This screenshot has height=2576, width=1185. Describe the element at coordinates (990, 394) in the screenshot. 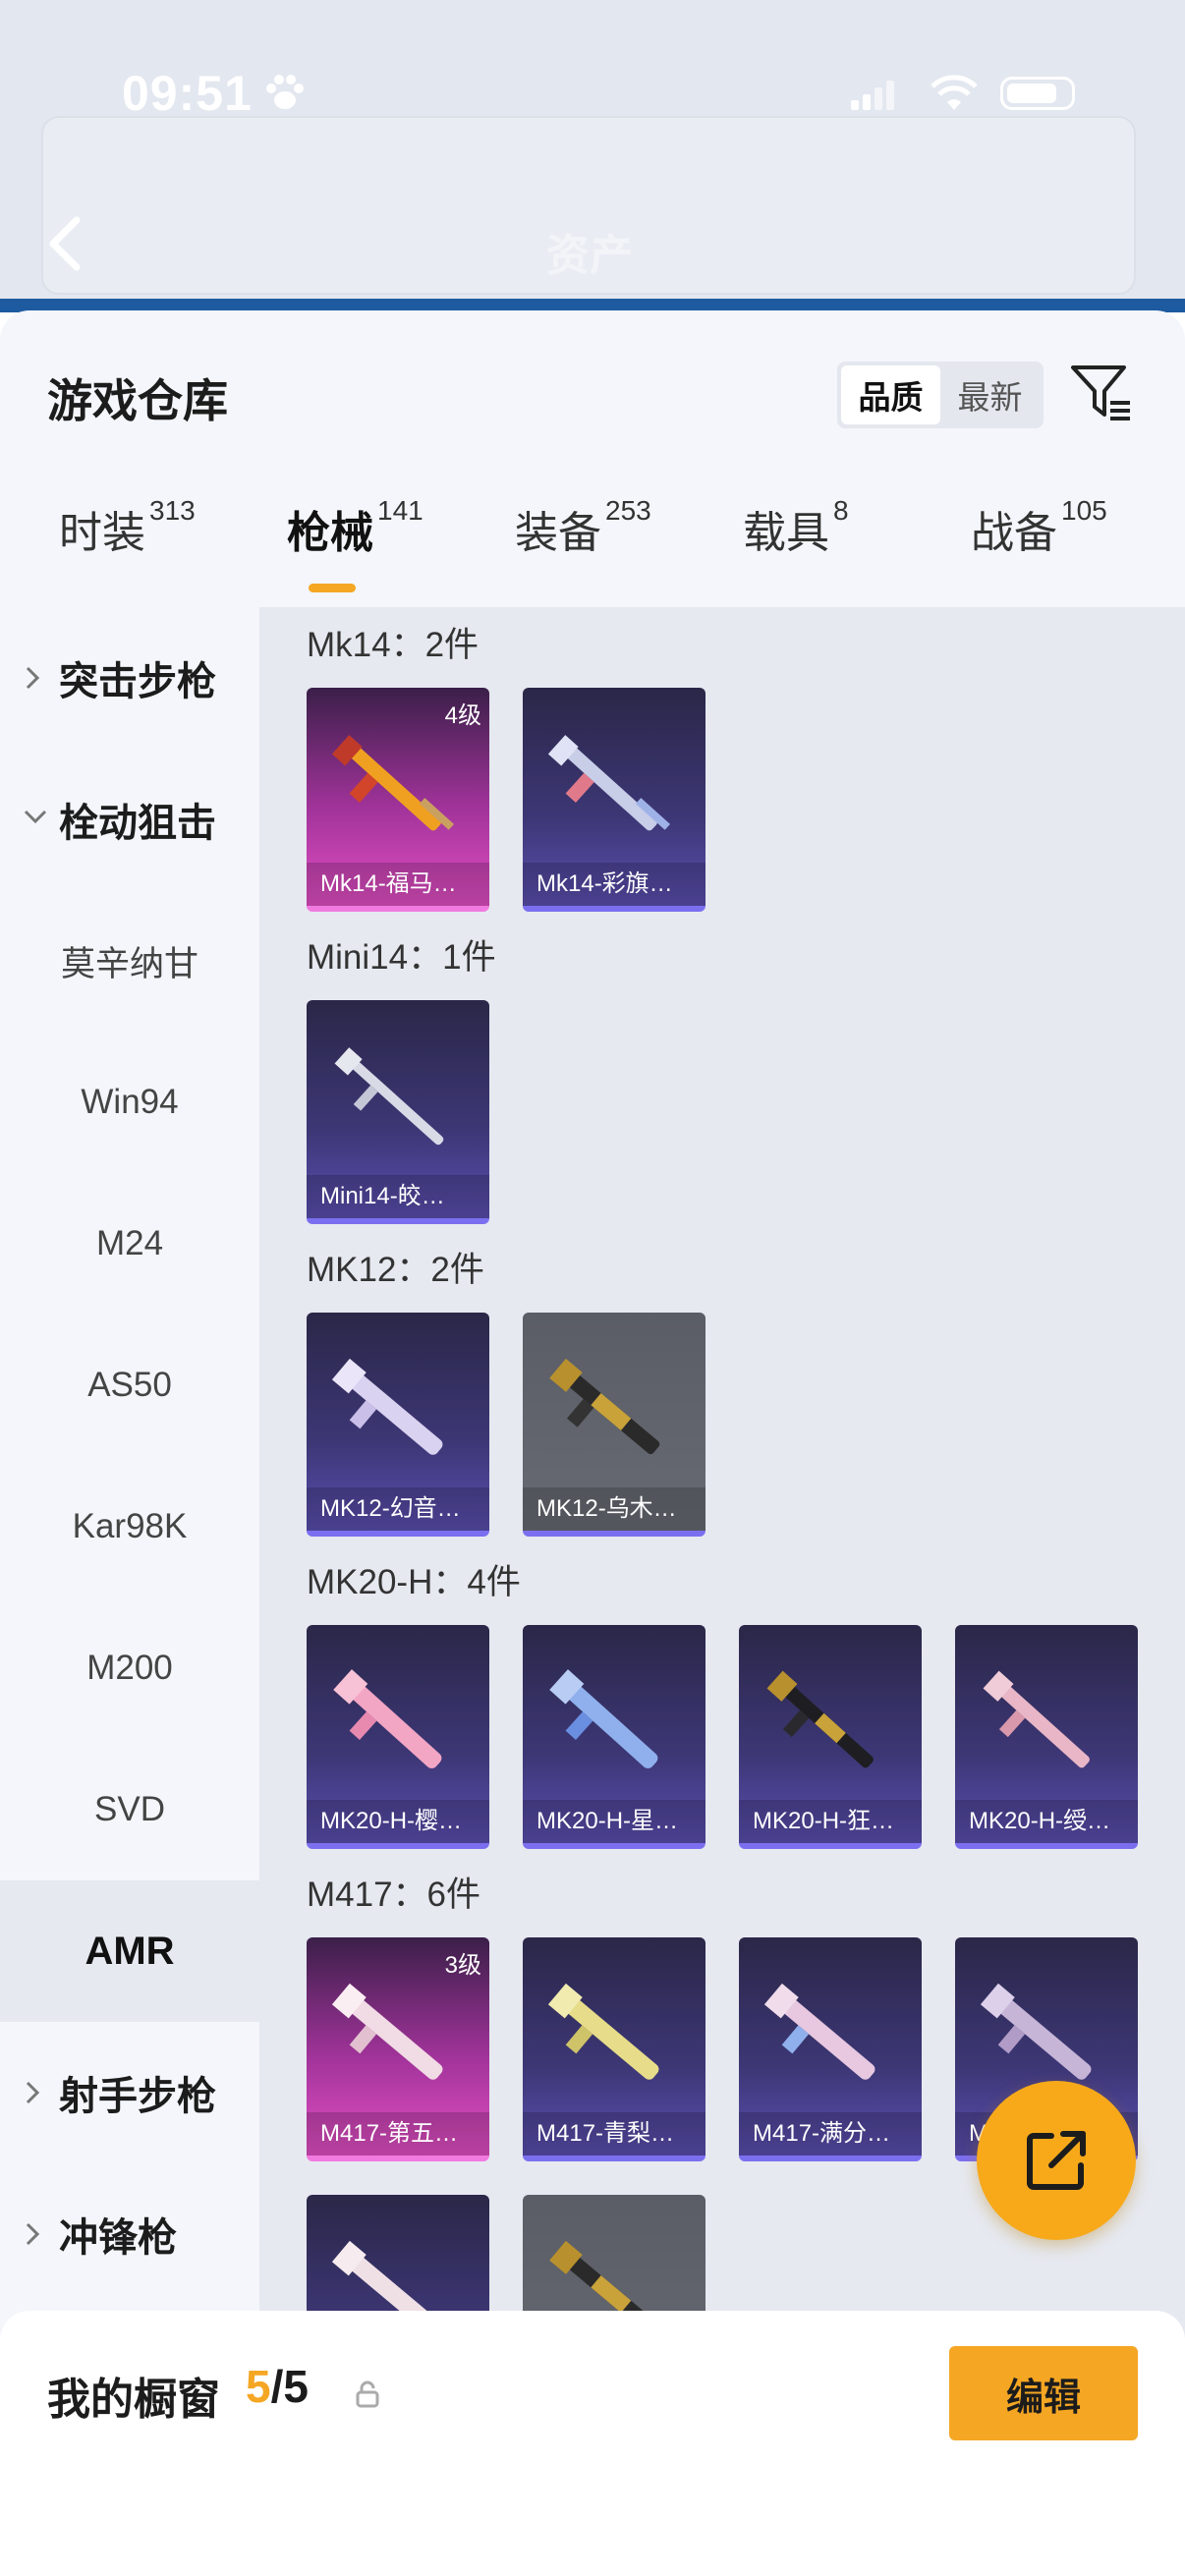

I see `sort-newest-option: 最新` at that location.